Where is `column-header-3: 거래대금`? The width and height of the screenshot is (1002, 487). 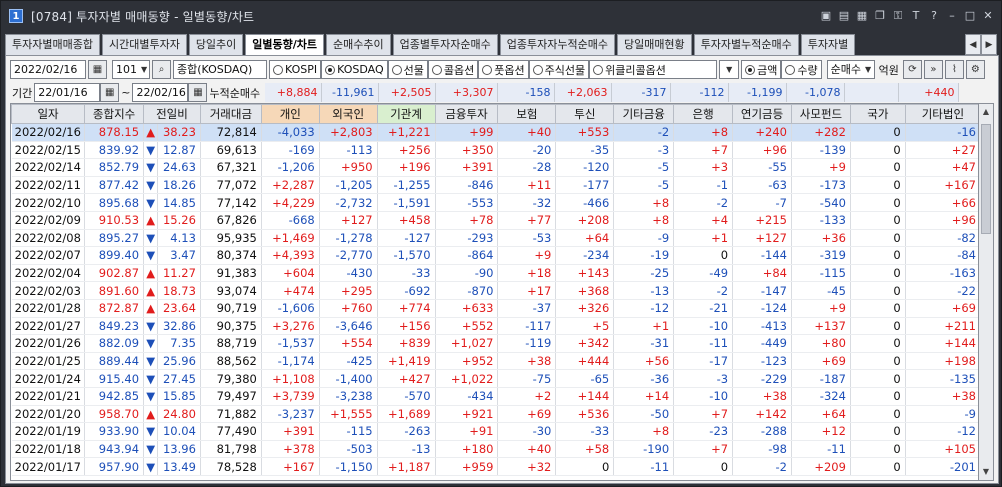
column-header-3: 거래대금 is located at coordinates (230, 114).